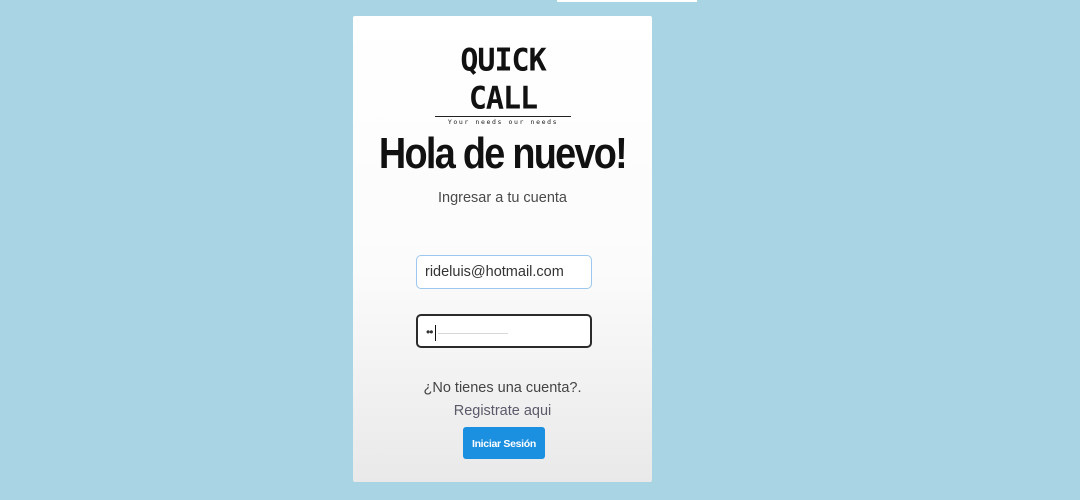 The image size is (1080, 500). I want to click on login-button: Iniciar Sesión, so click(504, 443).